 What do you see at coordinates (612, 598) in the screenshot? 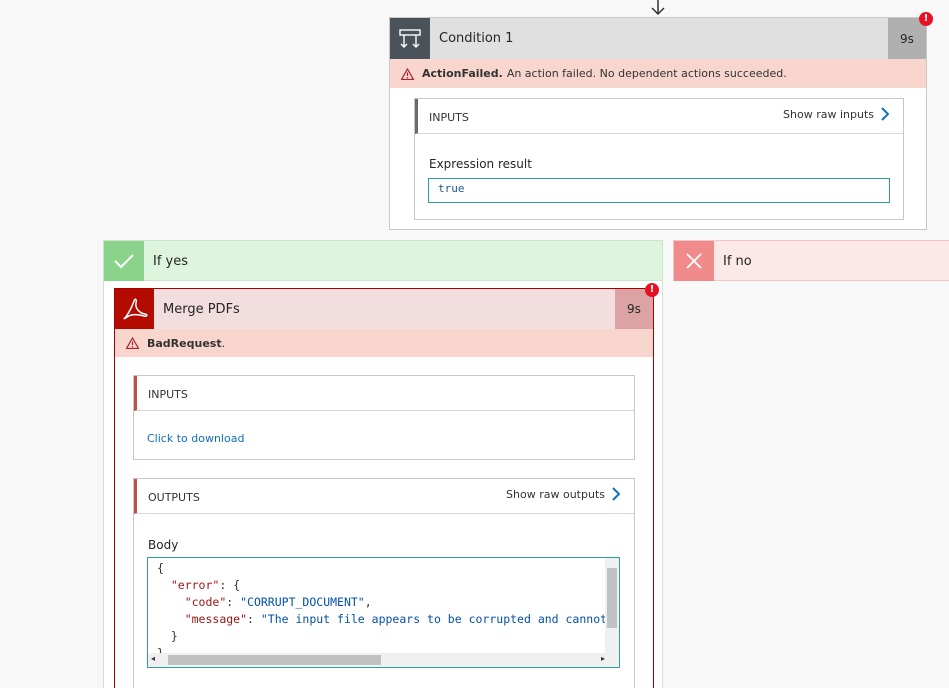
I see `vertical-scroll-thumb` at bounding box center [612, 598].